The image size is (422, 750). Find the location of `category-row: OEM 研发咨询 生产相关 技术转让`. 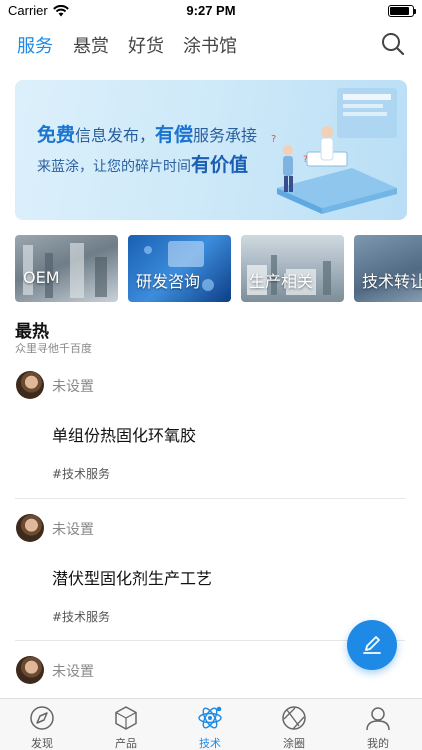

category-row: OEM 研发咨询 生产相关 技术转让 is located at coordinates (218, 268).